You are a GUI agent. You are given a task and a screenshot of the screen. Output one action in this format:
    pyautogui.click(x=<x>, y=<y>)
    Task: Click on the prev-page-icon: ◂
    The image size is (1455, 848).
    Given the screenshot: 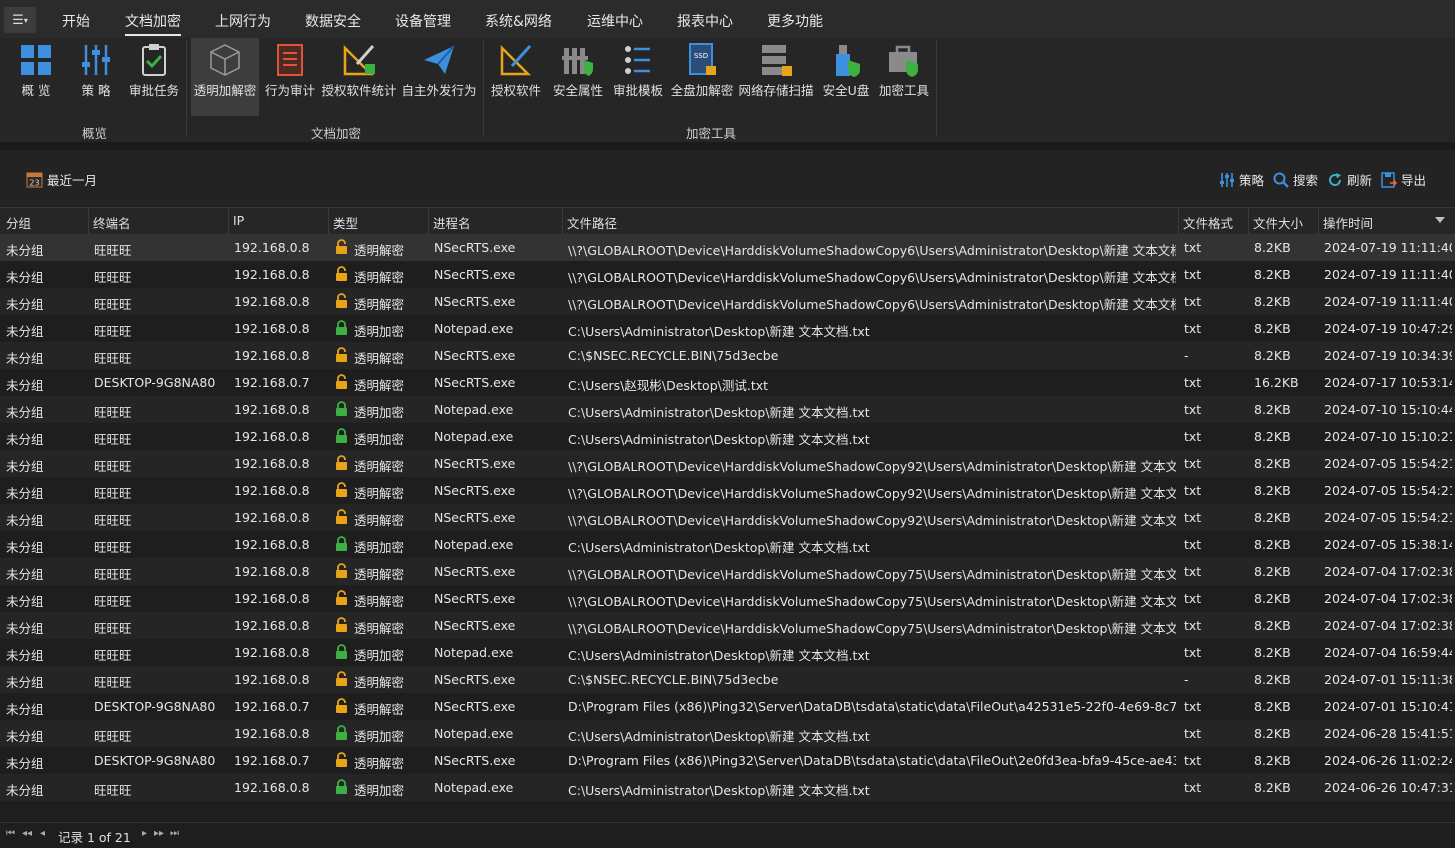 What is the action you would take?
    pyautogui.click(x=42, y=833)
    